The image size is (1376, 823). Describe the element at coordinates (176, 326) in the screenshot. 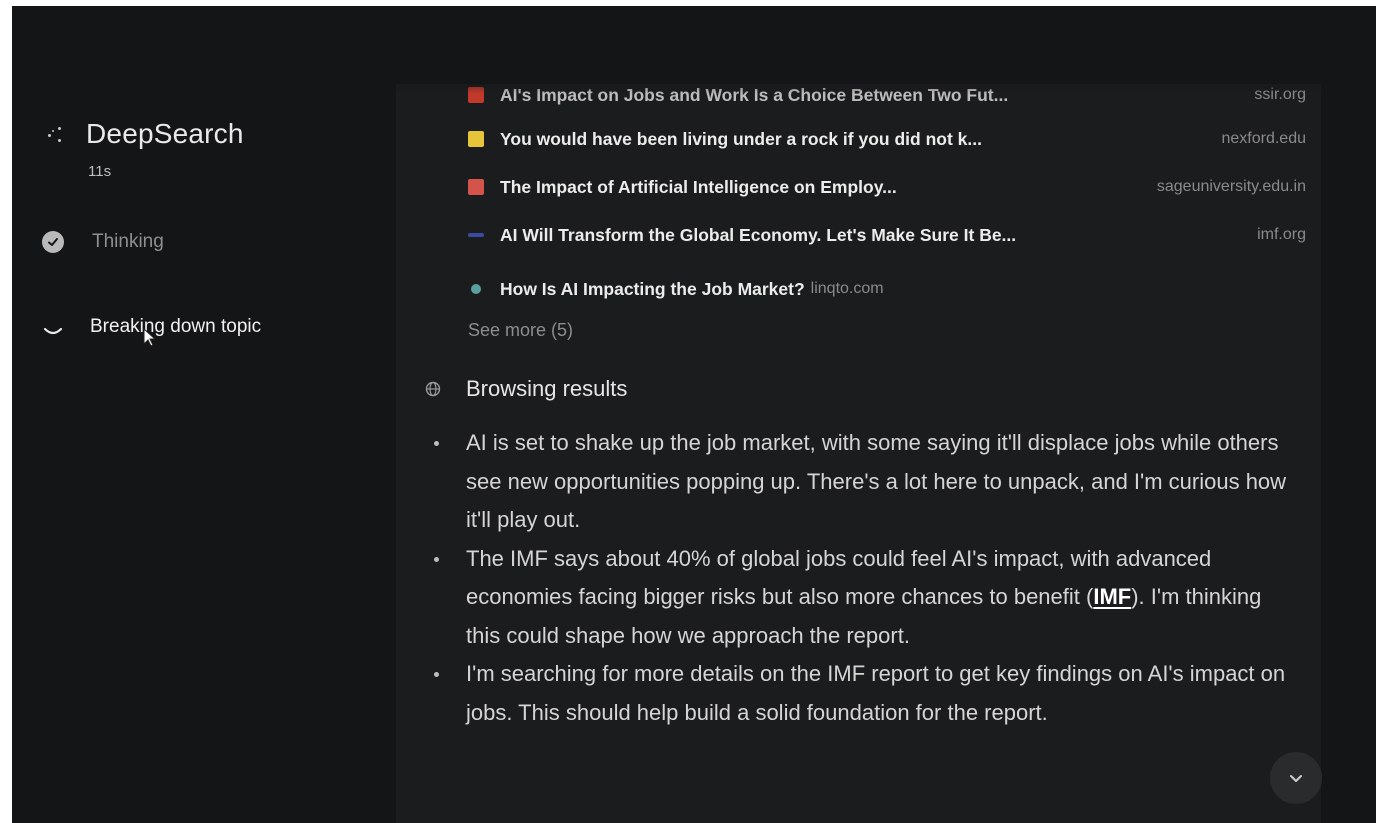

I see `step-label: Breaking down topic` at that location.